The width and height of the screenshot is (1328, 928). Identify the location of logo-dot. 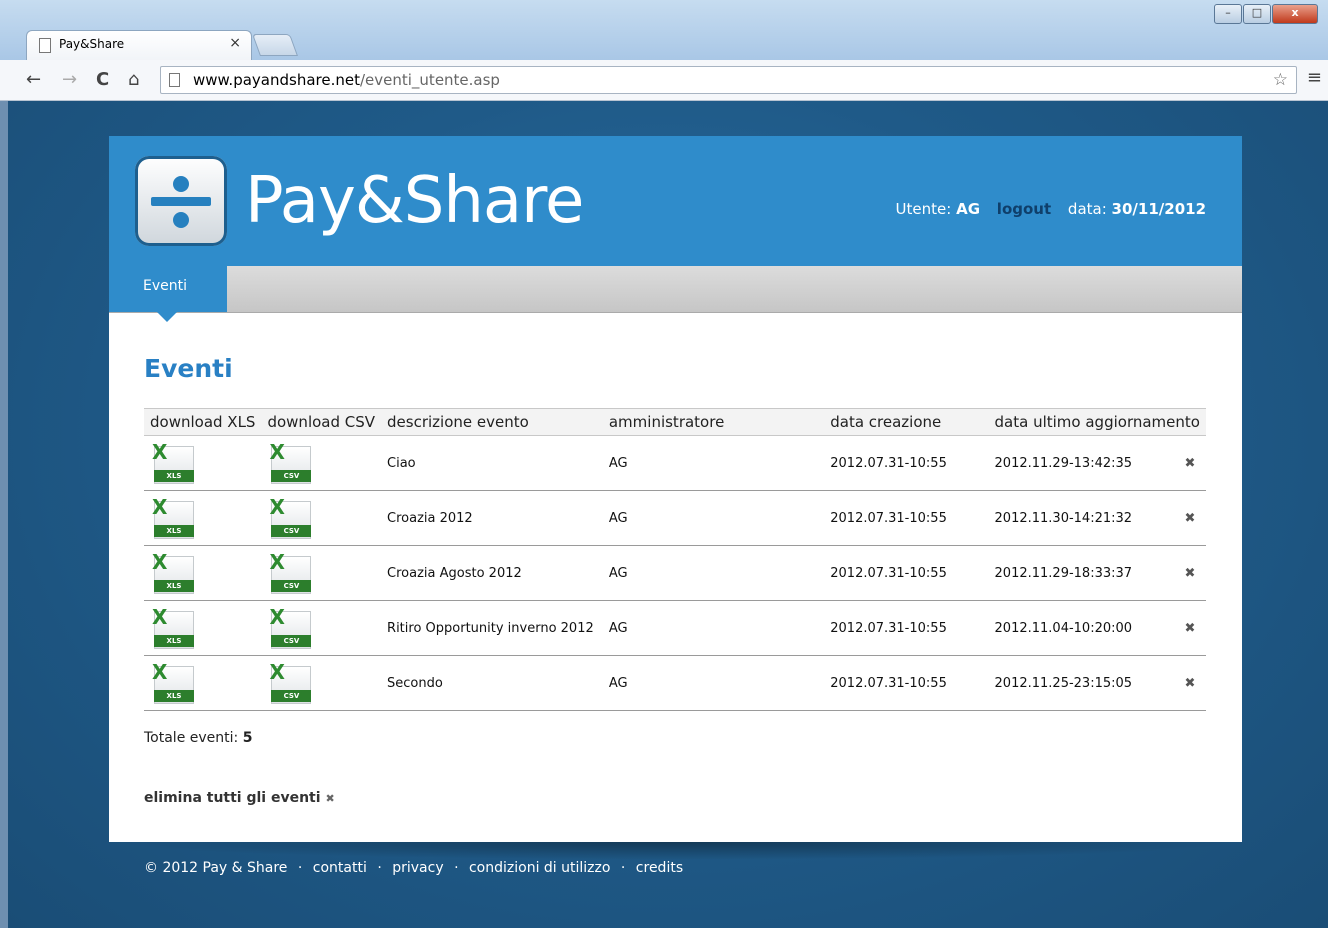
(181, 184).